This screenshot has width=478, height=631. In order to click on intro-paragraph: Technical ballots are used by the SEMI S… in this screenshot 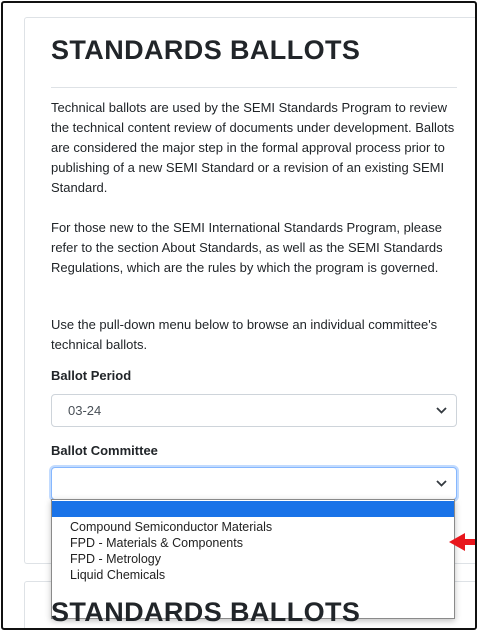, I will do `click(253, 147)`.